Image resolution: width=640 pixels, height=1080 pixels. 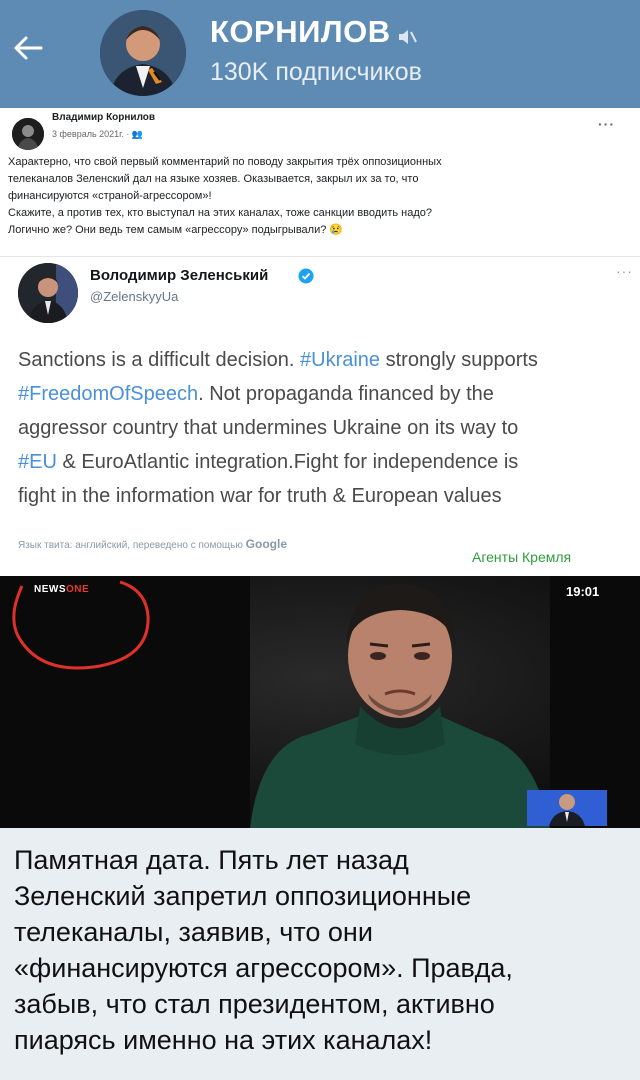 What do you see at coordinates (48, 293) in the screenshot?
I see `tweet-author-avatar` at bounding box center [48, 293].